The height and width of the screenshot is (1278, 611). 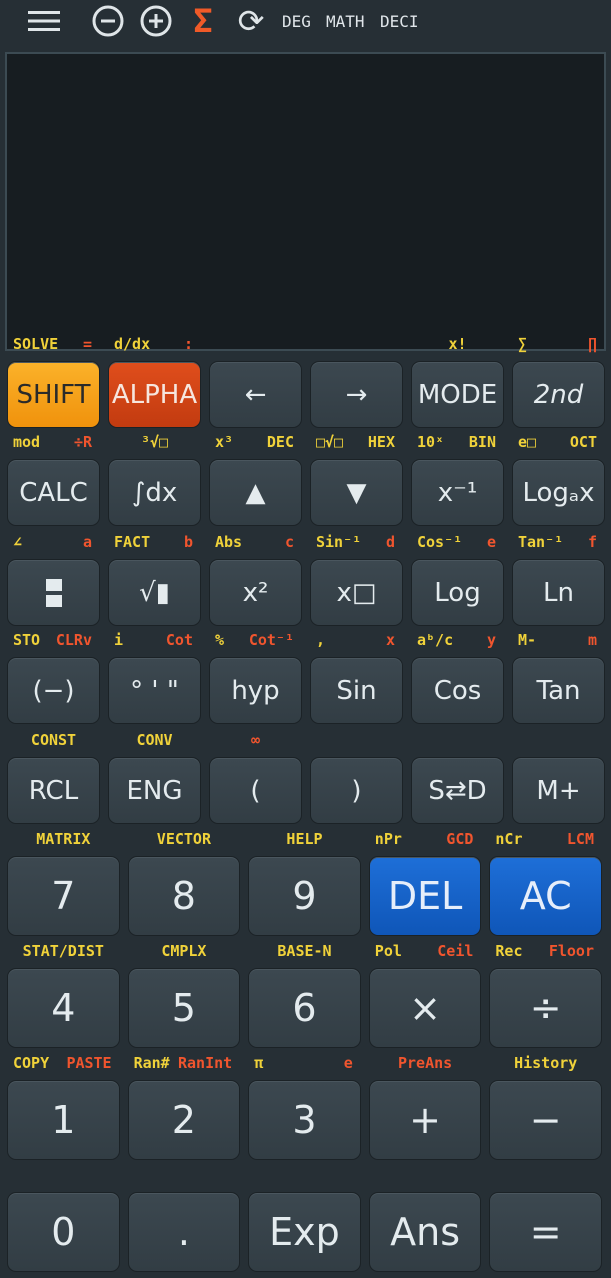 What do you see at coordinates (545, 1120) in the screenshot?
I see `symbol-key: −` at bounding box center [545, 1120].